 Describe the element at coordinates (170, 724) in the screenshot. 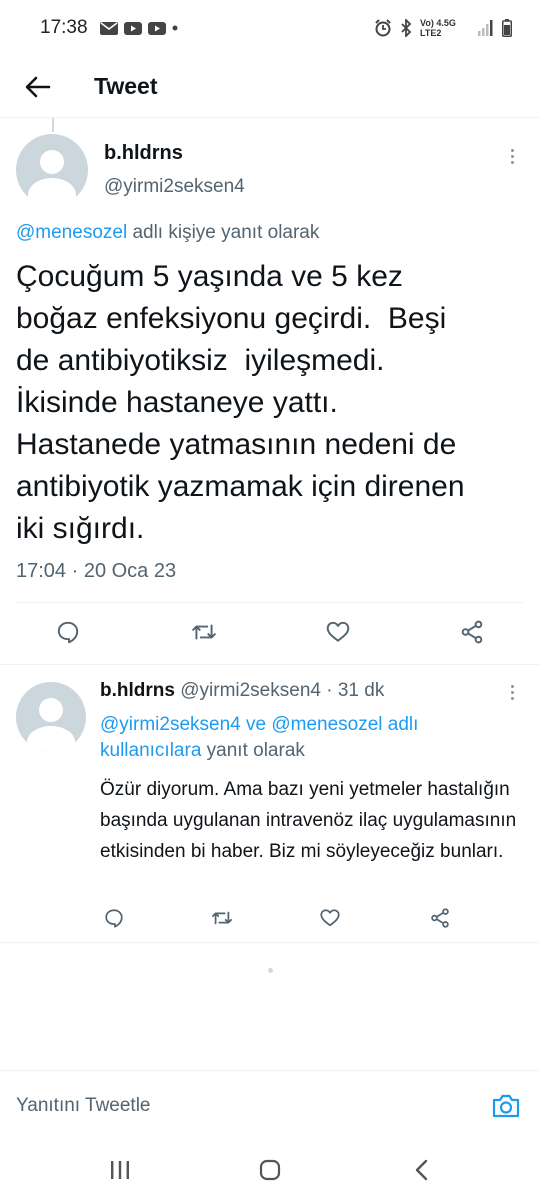

I see `mention-link-1: @yirmi2seksen4` at that location.